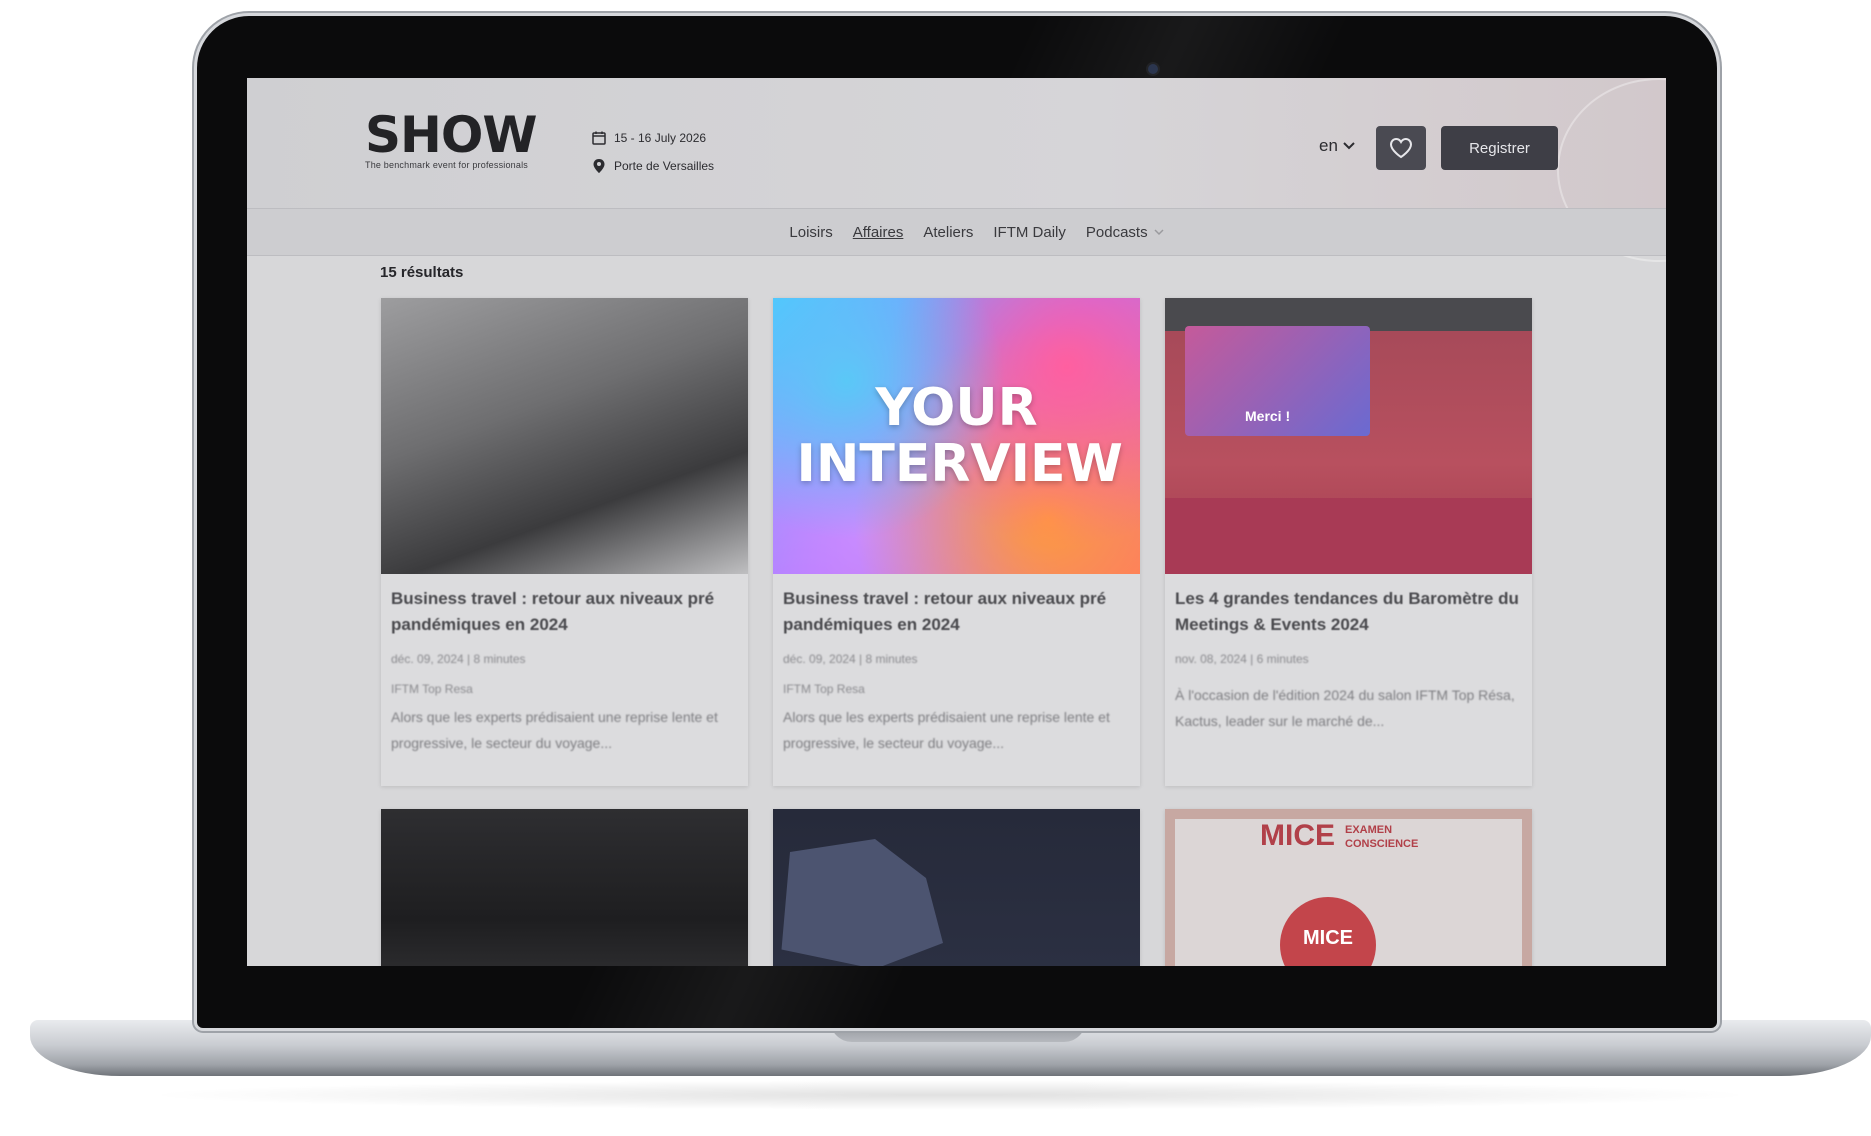 This screenshot has height=1136, width=1871. I want to click on interview-graphic-text: YOUR INTERVIEW, so click(959, 436).